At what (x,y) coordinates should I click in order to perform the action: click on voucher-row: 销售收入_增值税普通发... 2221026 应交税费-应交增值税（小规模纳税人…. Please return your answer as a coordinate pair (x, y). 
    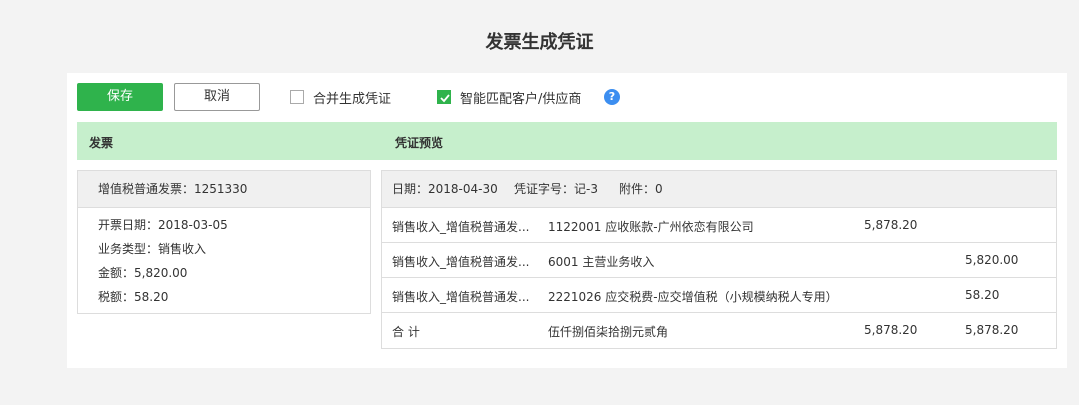
    Looking at the image, I should click on (719, 295).